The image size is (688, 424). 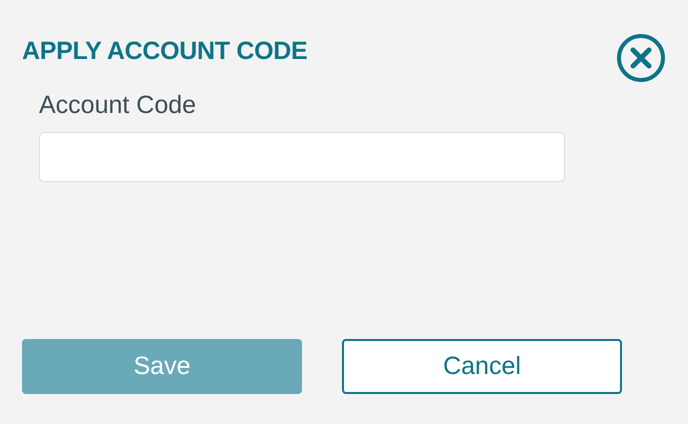 What do you see at coordinates (118, 105) in the screenshot?
I see `field-label: Account Code` at bounding box center [118, 105].